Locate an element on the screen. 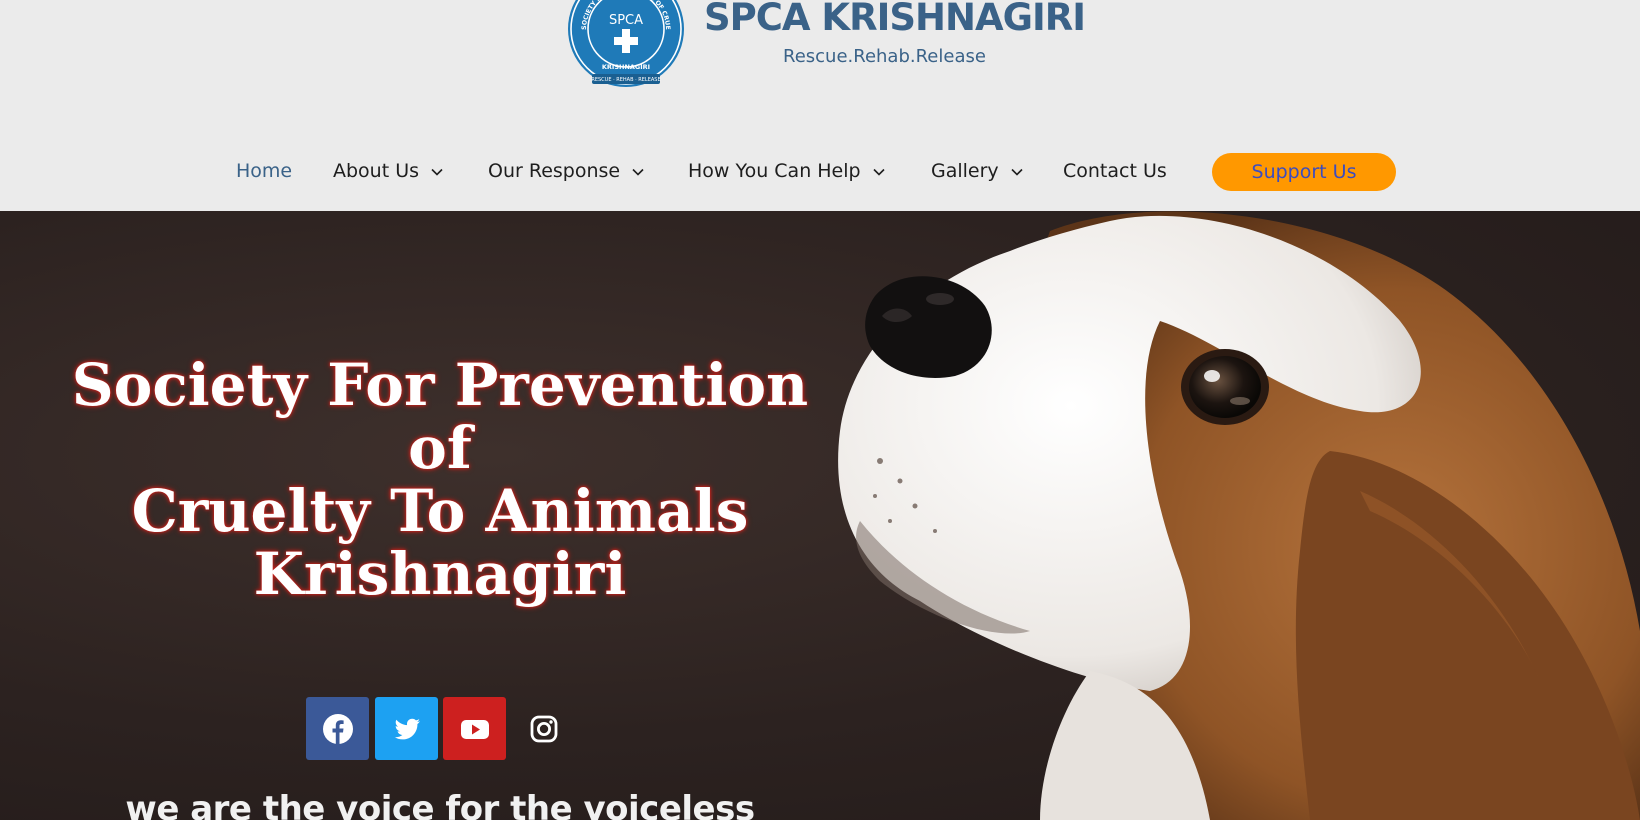 The height and width of the screenshot is (820, 1640). instagram-button is located at coordinates (543, 728).